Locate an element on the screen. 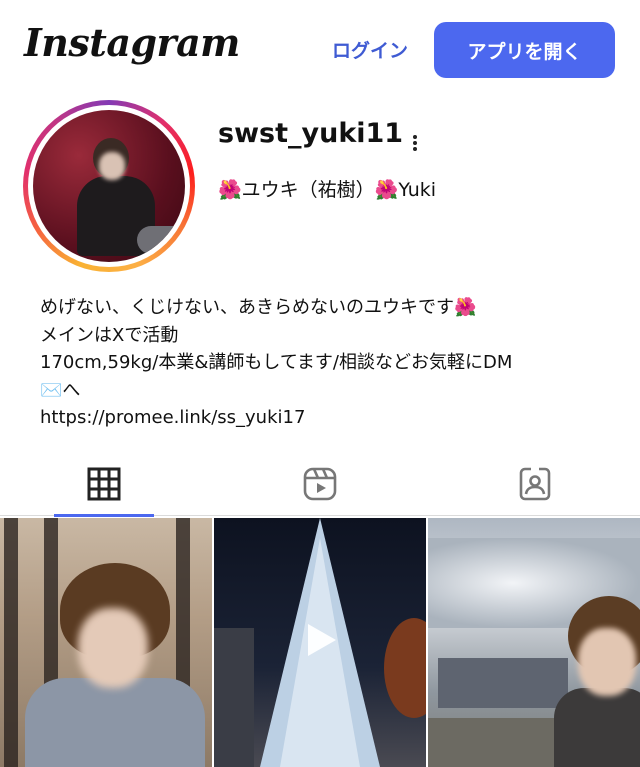  bio-line: メインはXで活動 is located at coordinates (109, 335).